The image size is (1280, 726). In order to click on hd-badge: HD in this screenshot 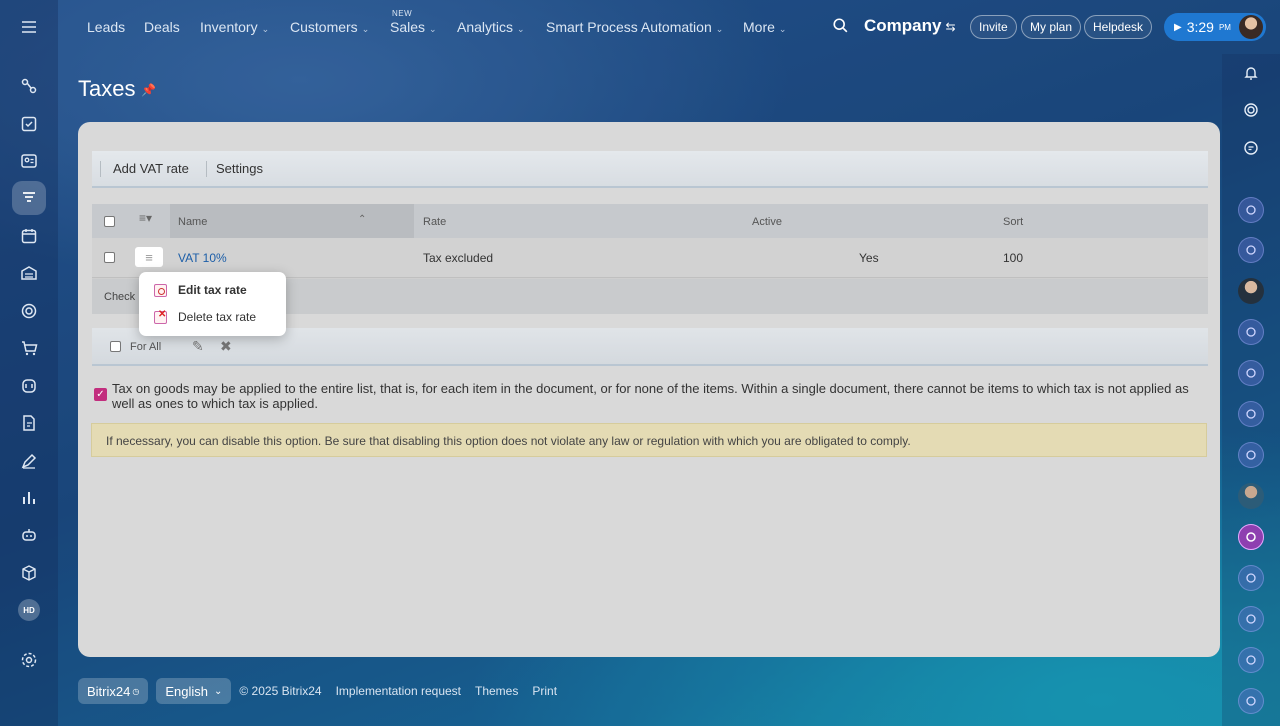, I will do `click(29, 610)`.